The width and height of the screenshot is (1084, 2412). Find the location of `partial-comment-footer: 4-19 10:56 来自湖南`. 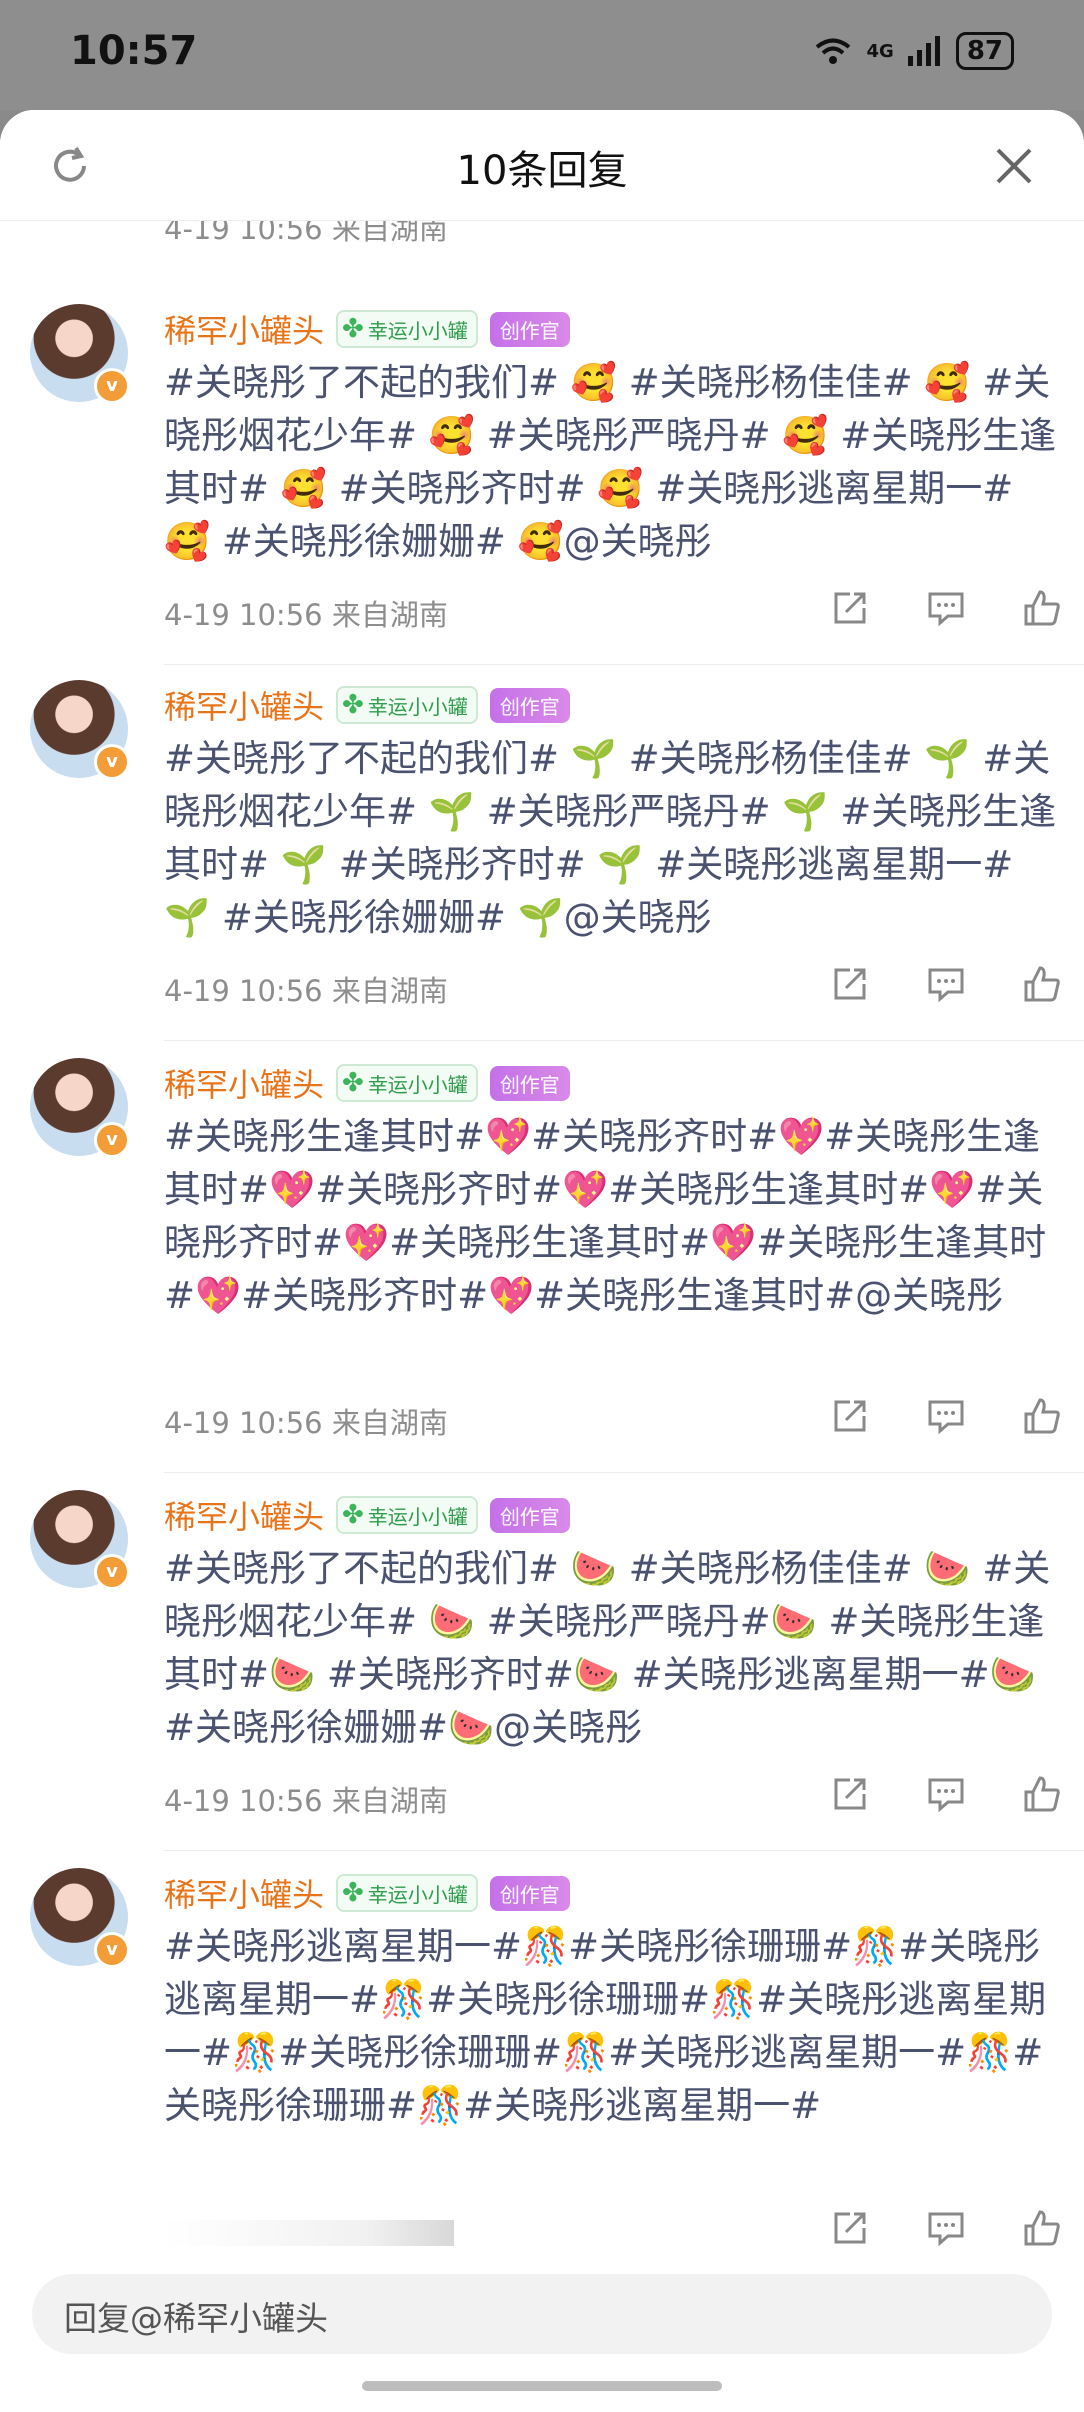

partial-comment-footer: 4-19 10:56 来自湖南 is located at coordinates (614, 233).